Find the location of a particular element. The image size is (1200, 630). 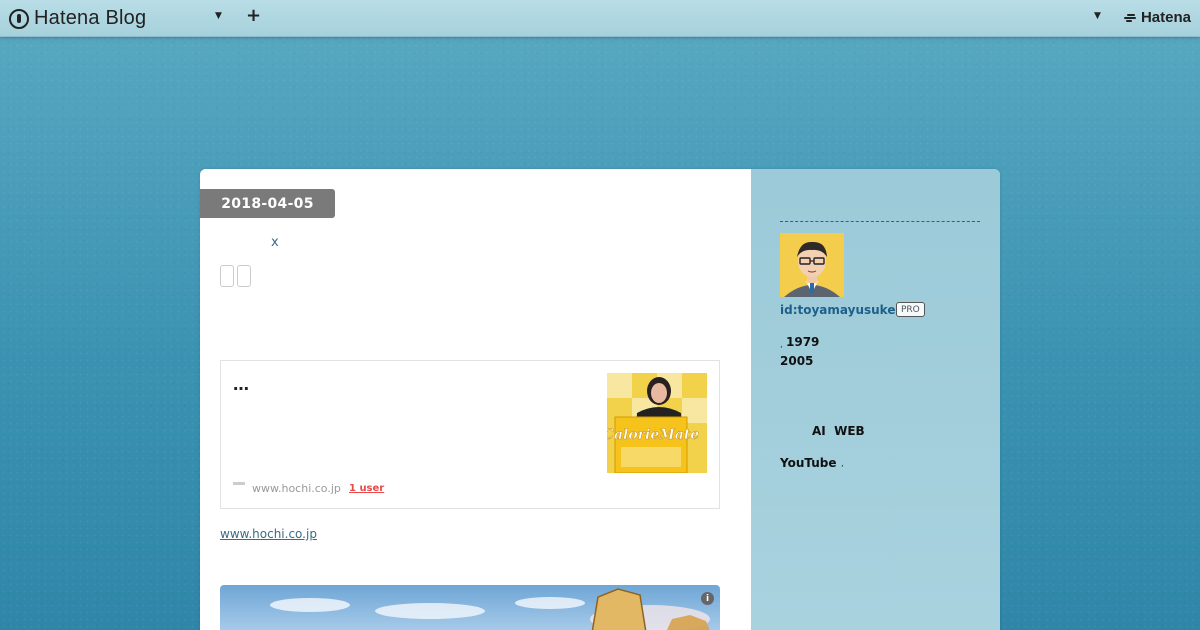

embed-domain: www.hochi.co.jp is located at coordinates (296, 488).